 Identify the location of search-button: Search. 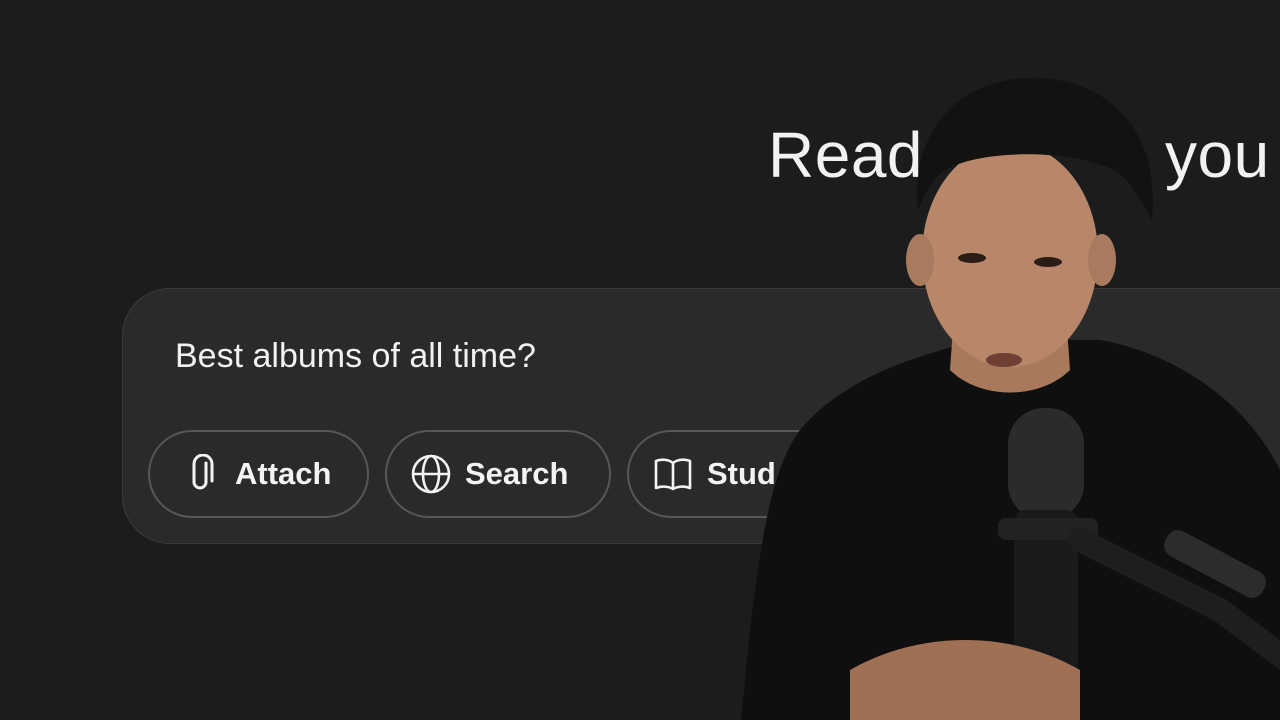
(498, 474).